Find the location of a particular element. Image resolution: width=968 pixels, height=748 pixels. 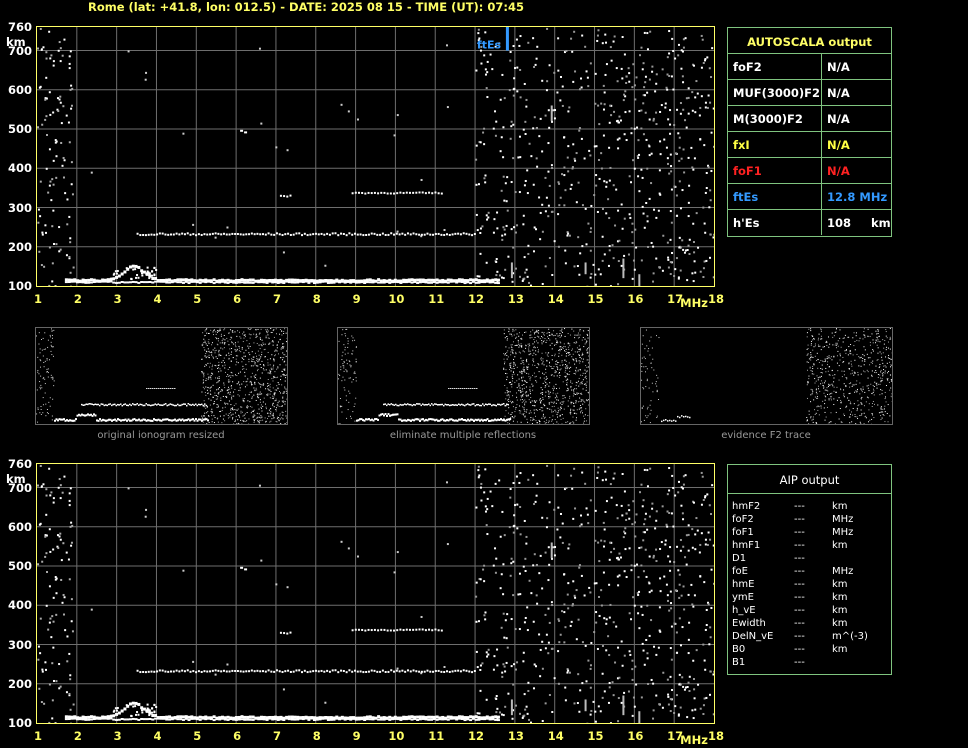

autoscala-title: AUTOSCALA output is located at coordinates (809, 42).